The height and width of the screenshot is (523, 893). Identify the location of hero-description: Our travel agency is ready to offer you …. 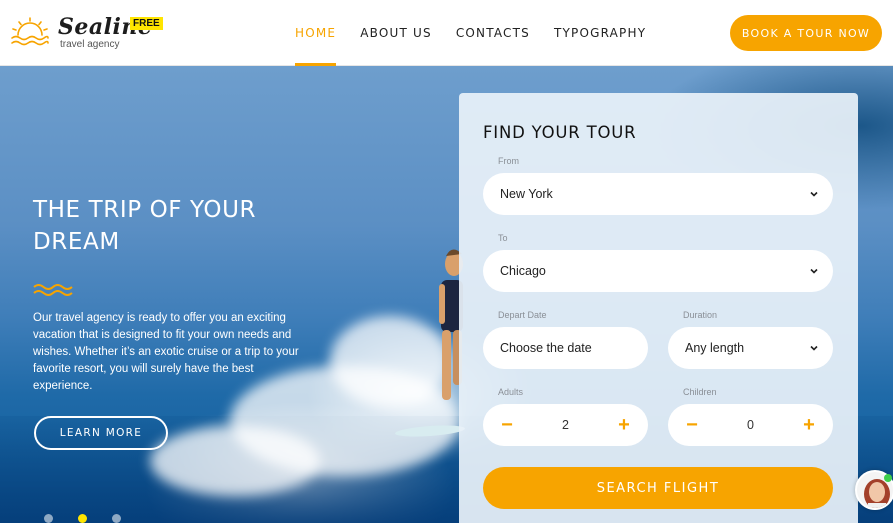
(166, 352).